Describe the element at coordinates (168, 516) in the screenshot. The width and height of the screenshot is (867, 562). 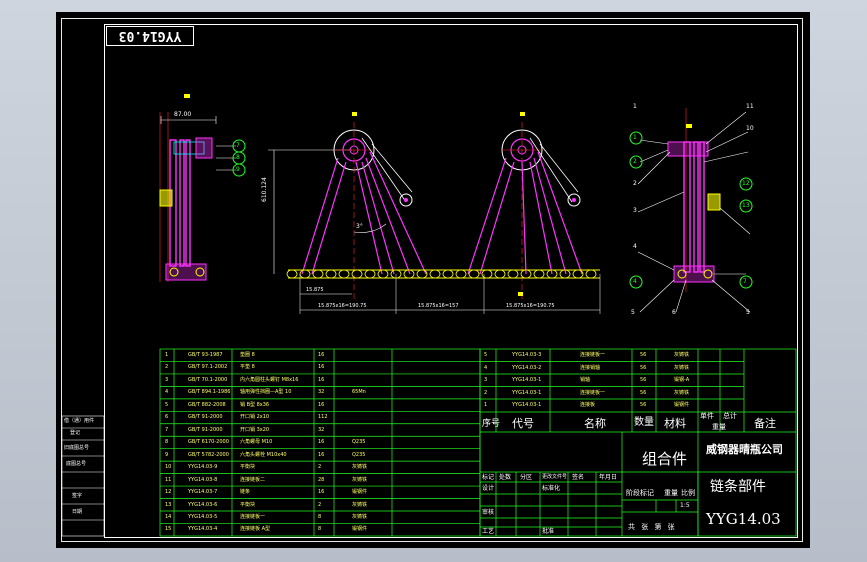
I see `bom-left-no: 14` at that location.